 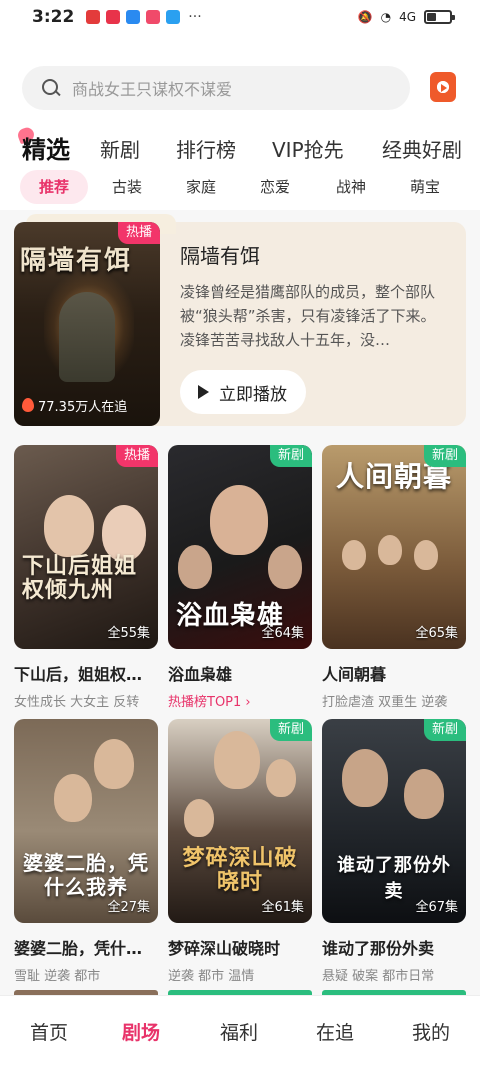 I want to click on search-icon, so click(x=51, y=88).